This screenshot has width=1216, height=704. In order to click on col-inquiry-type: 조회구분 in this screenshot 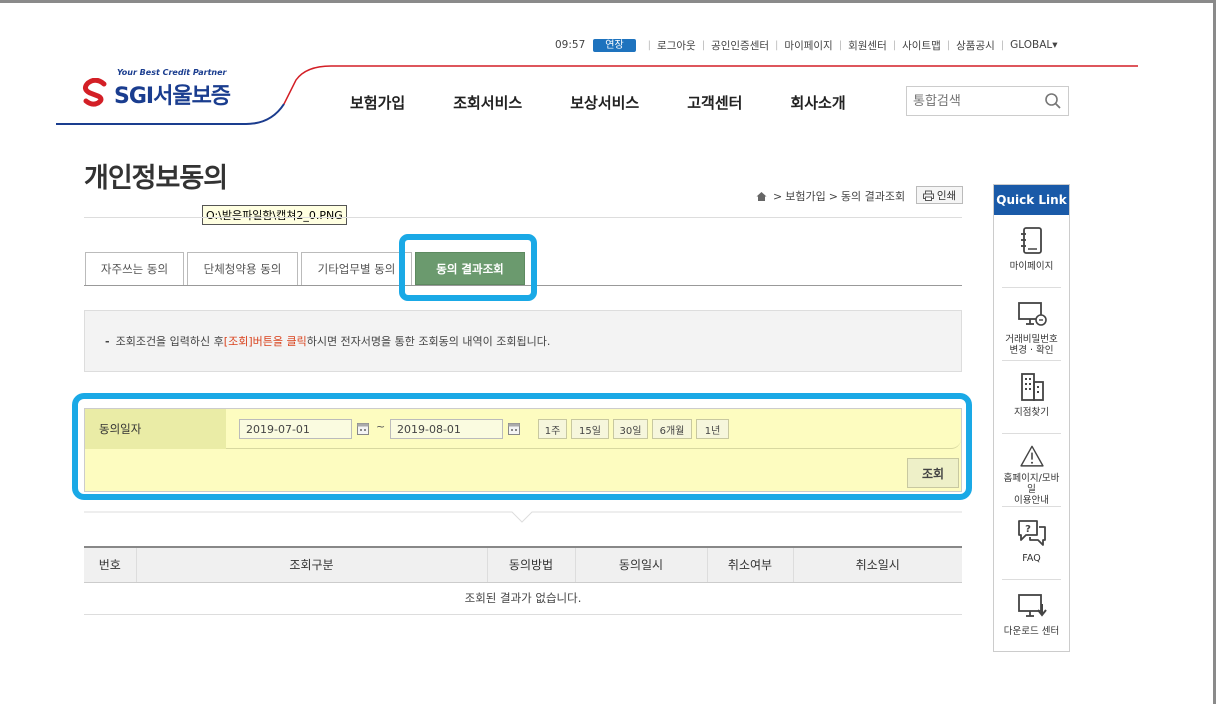, I will do `click(312, 564)`.